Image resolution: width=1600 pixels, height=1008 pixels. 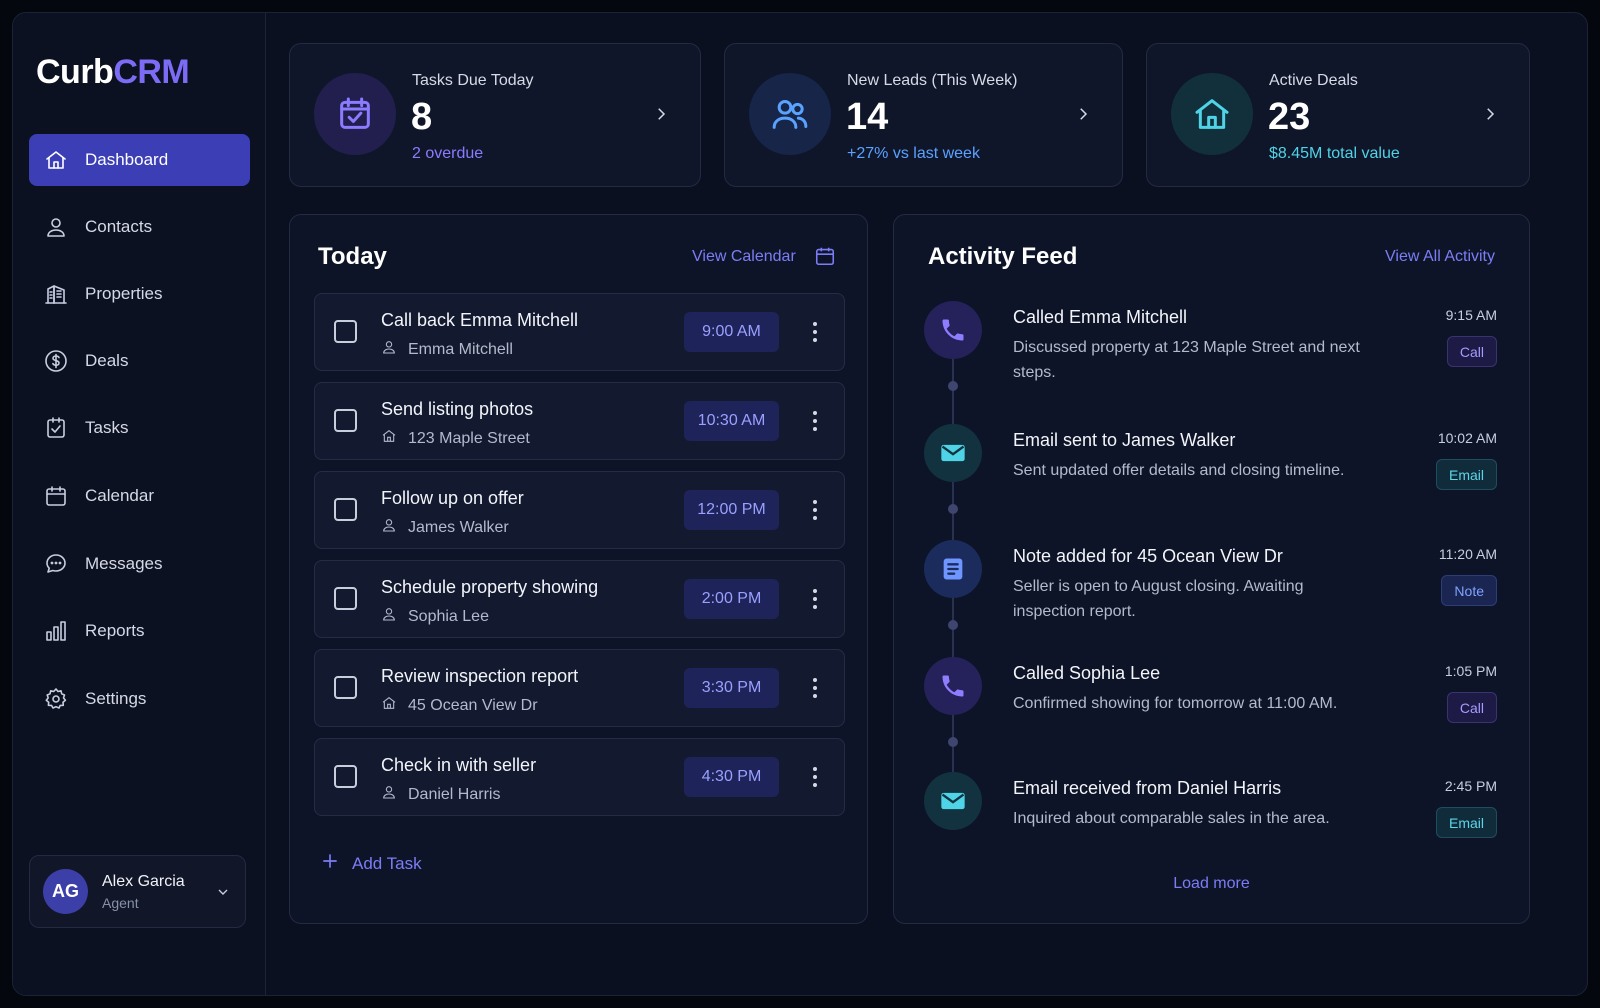 What do you see at coordinates (1148, 556) in the screenshot?
I see `activity-title: Note added for 45 Ocean View Dr` at bounding box center [1148, 556].